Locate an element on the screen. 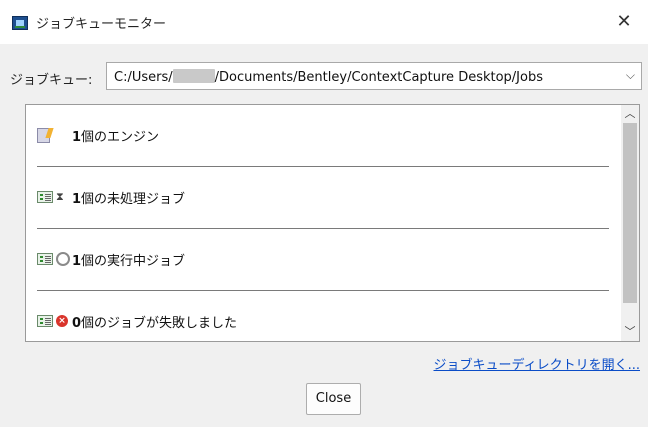 The height and width of the screenshot is (427, 648). chevron-down-icon: ⌵ is located at coordinates (630, 75).